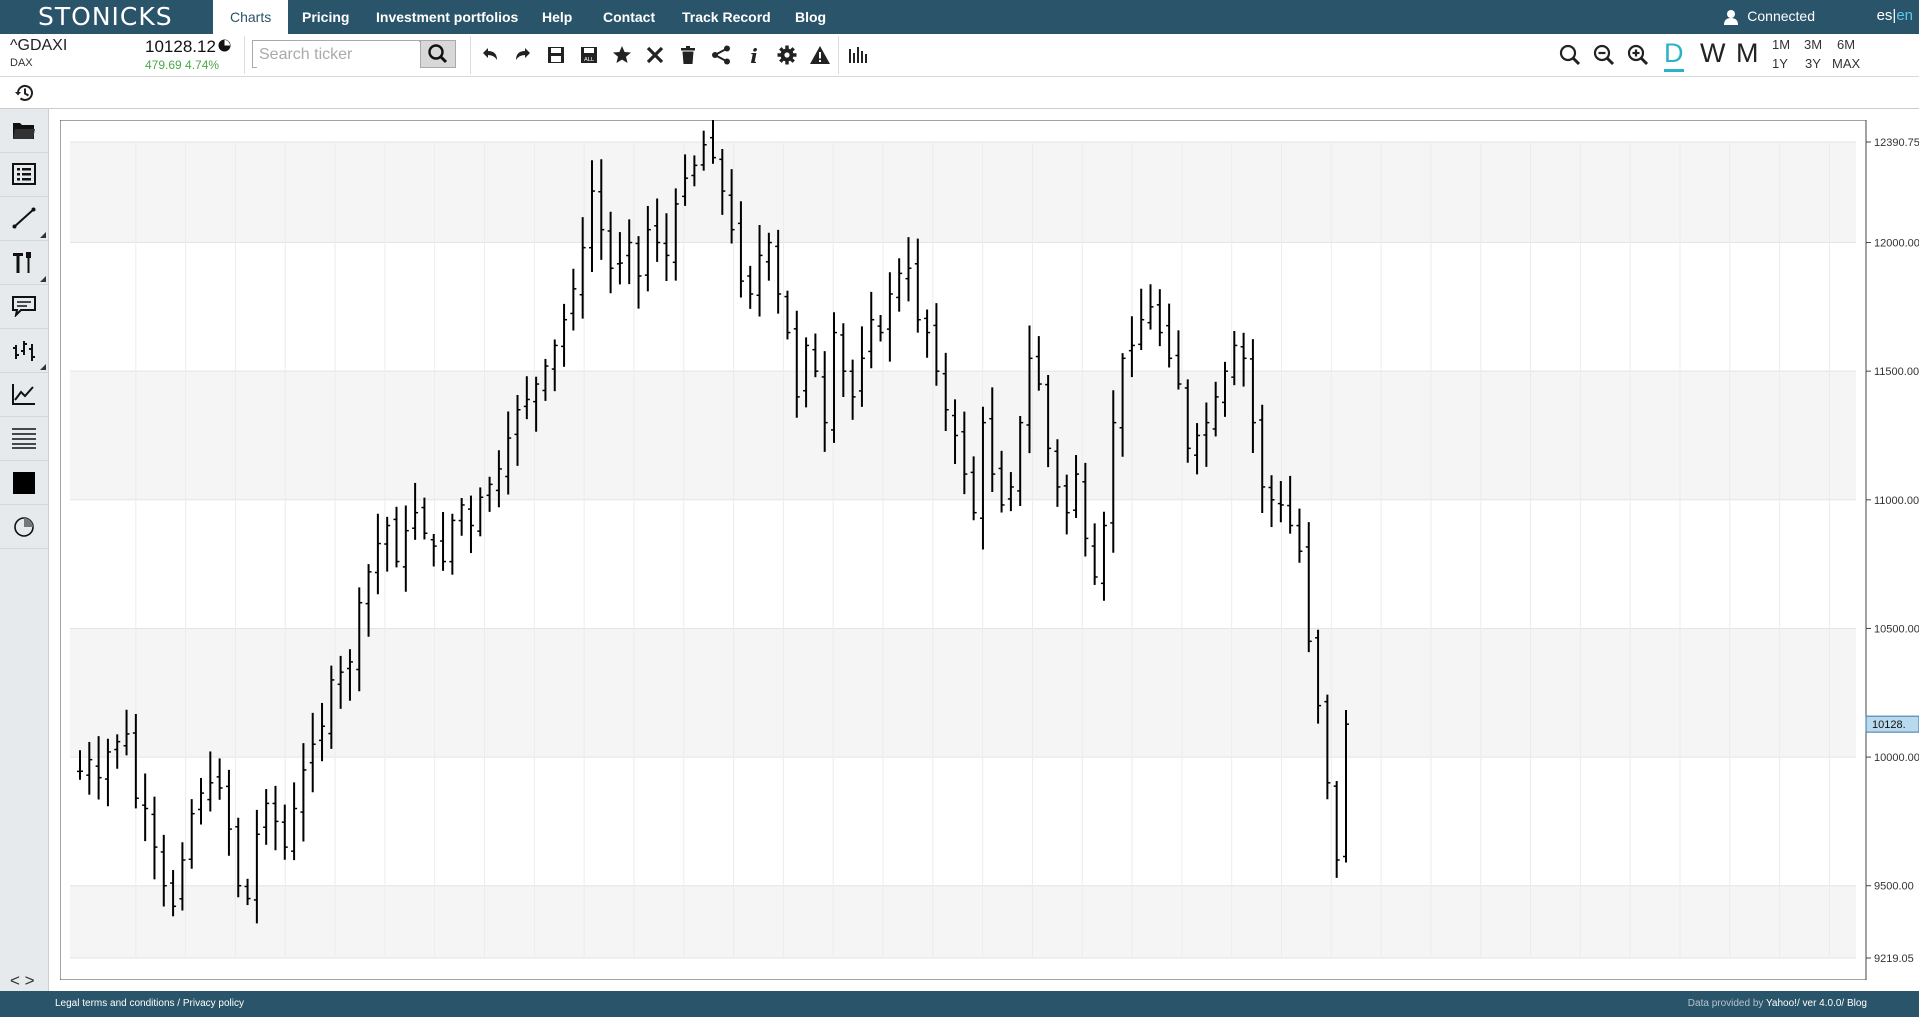  What do you see at coordinates (1885, 15) in the screenshot?
I see `lang-es: es` at bounding box center [1885, 15].